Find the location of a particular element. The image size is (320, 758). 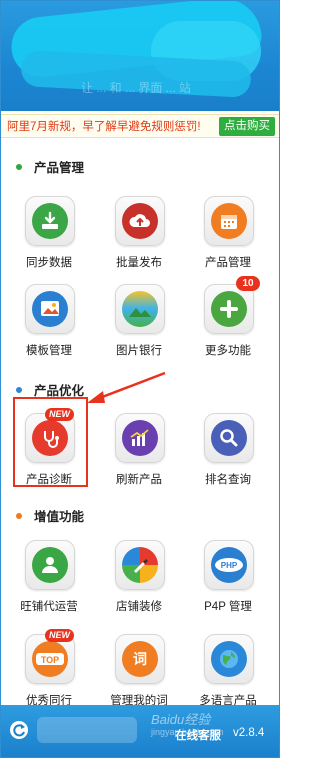

top-icon: TOP is located at coordinates (50, 659).